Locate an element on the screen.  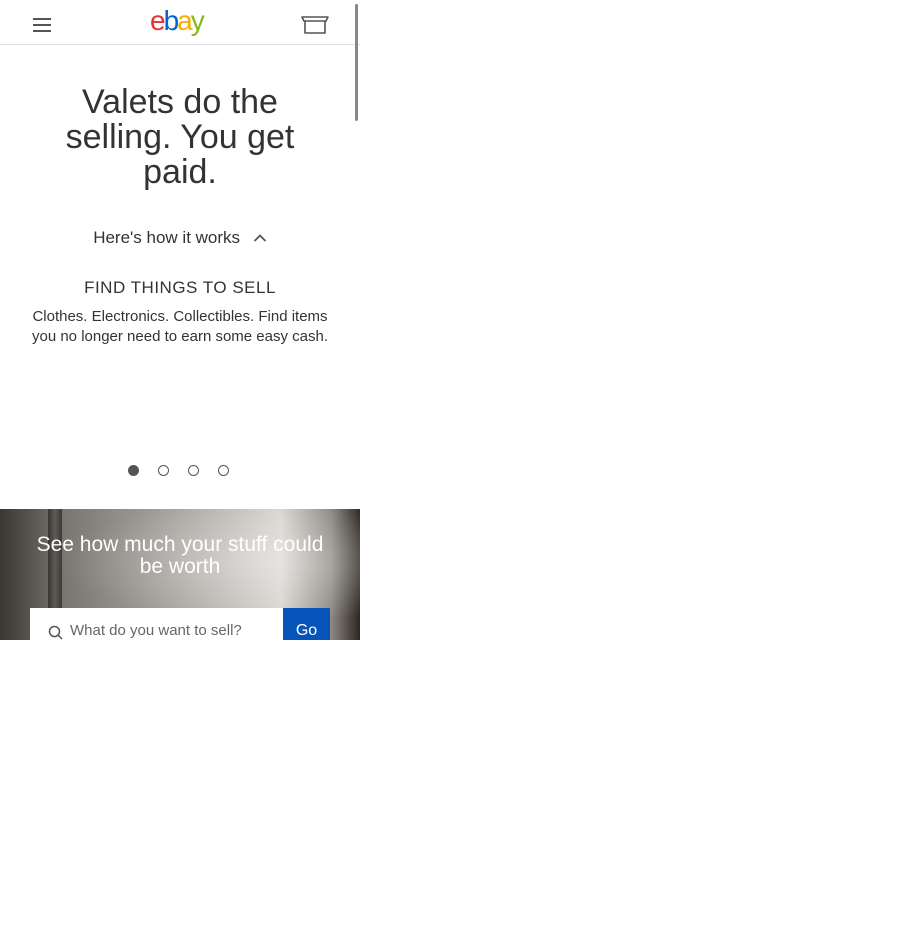
go-button: Go is located at coordinates (306, 624).